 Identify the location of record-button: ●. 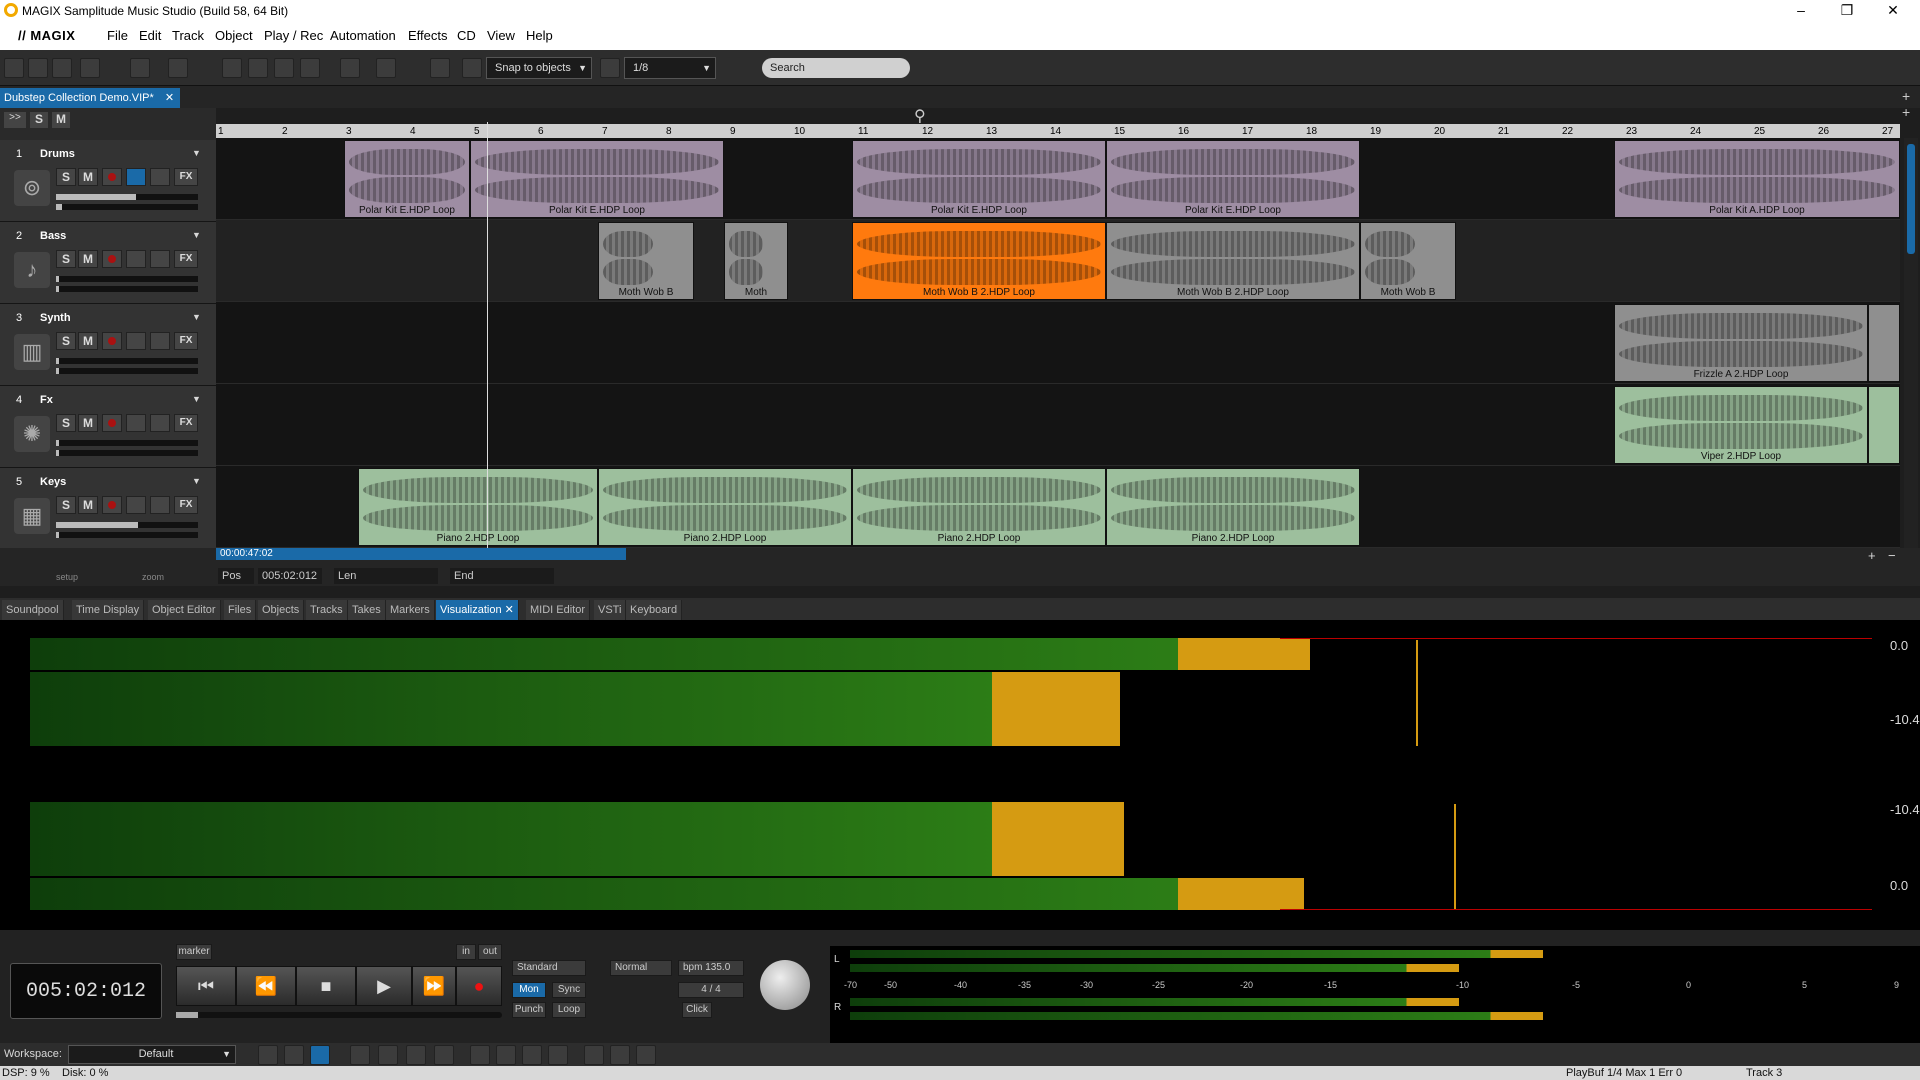
(479, 986).